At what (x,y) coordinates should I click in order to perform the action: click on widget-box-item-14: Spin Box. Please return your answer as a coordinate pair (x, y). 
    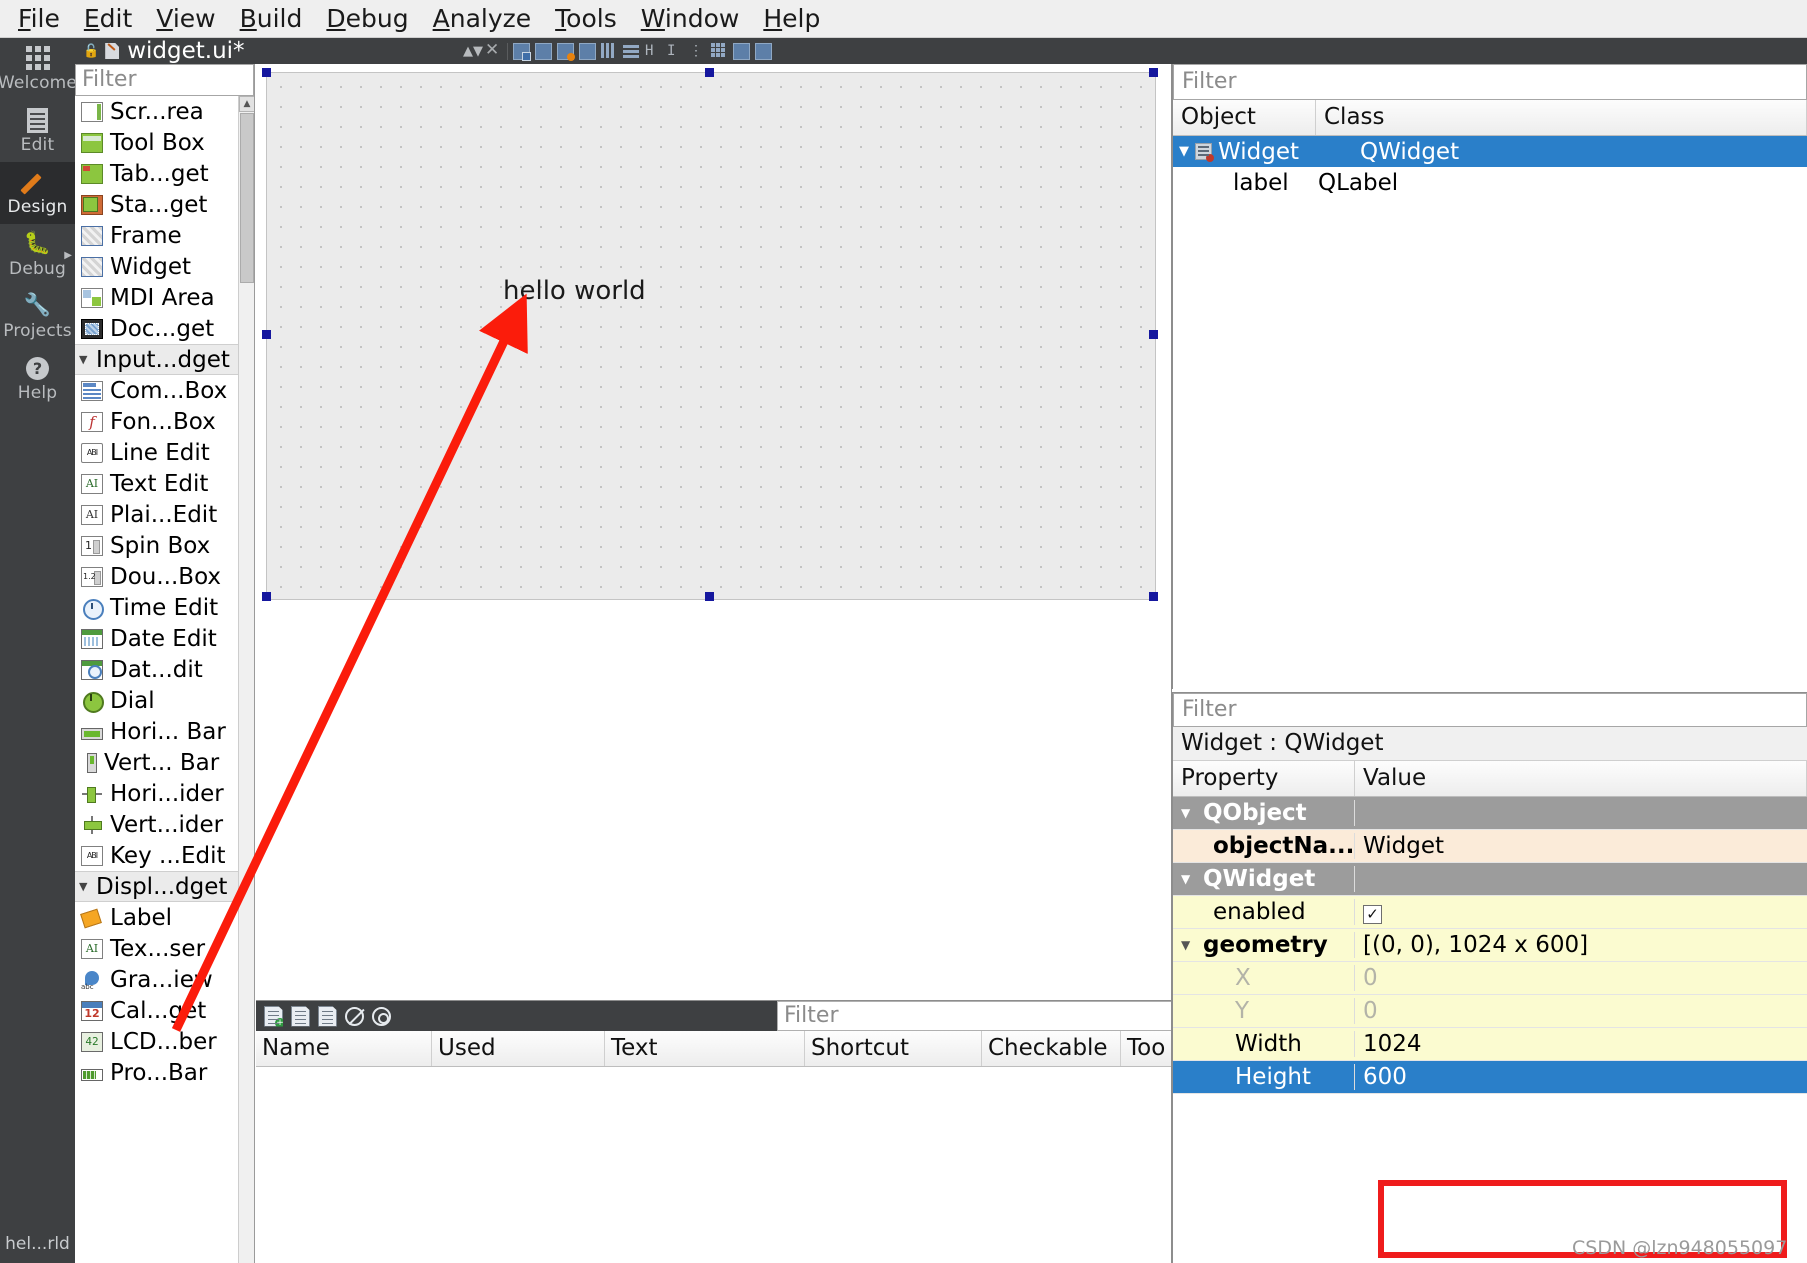
    Looking at the image, I should click on (164, 545).